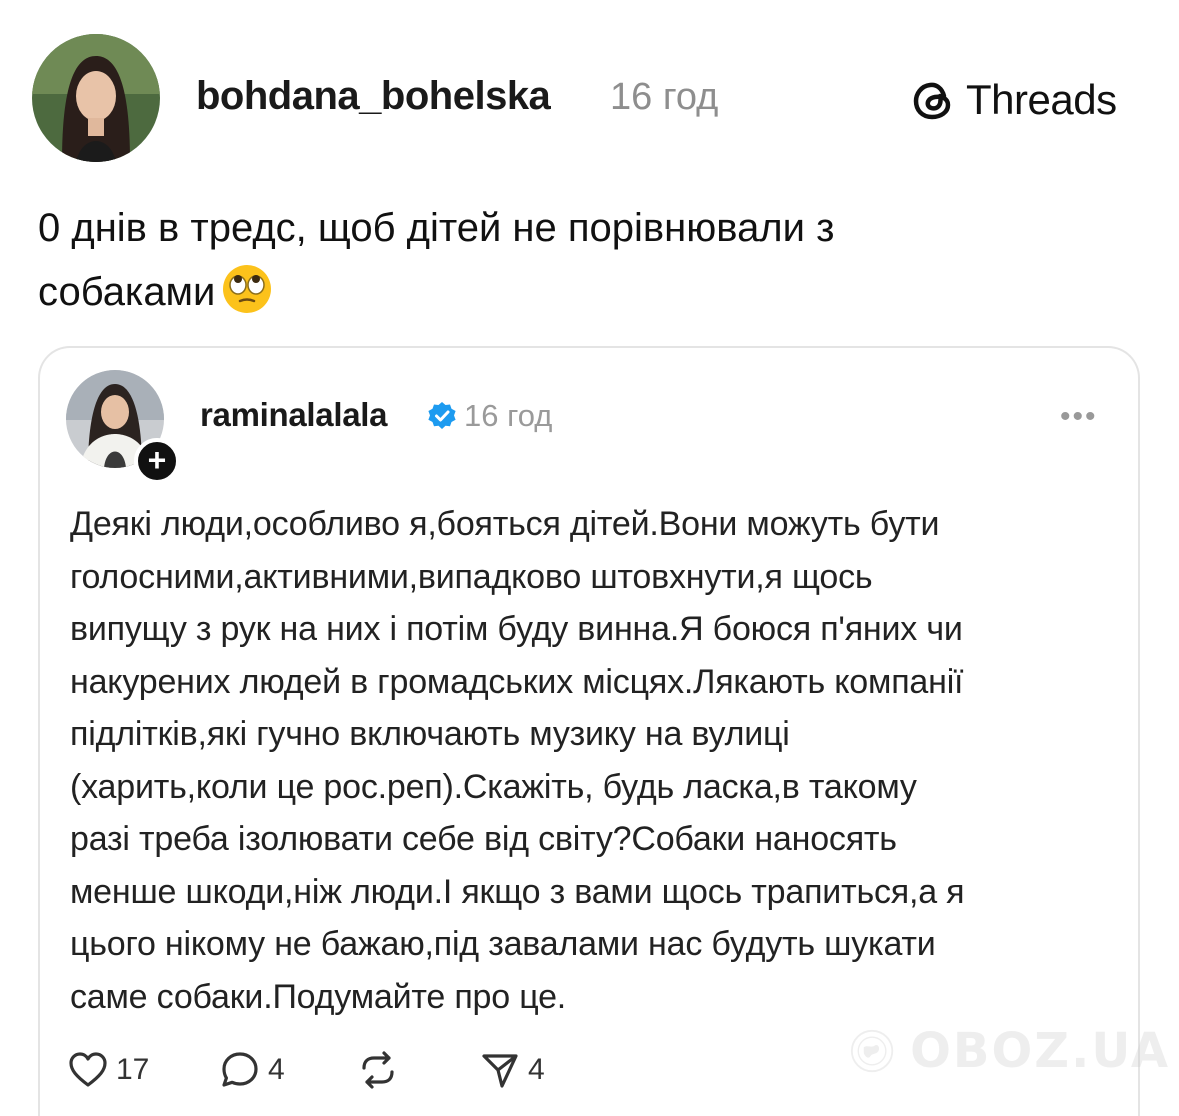 Image resolution: width=1179 pixels, height=1116 pixels. Describe the element at coordinates (1041, 99) in the screenshot. I see `threads-label: Threads` at that location.